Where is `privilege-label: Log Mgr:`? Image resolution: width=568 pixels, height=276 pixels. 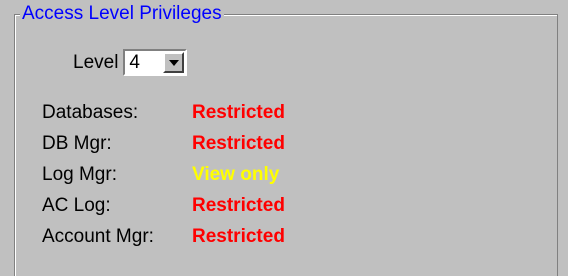
privilege-label: Log Mgr: is located at coordinates (79, 174).